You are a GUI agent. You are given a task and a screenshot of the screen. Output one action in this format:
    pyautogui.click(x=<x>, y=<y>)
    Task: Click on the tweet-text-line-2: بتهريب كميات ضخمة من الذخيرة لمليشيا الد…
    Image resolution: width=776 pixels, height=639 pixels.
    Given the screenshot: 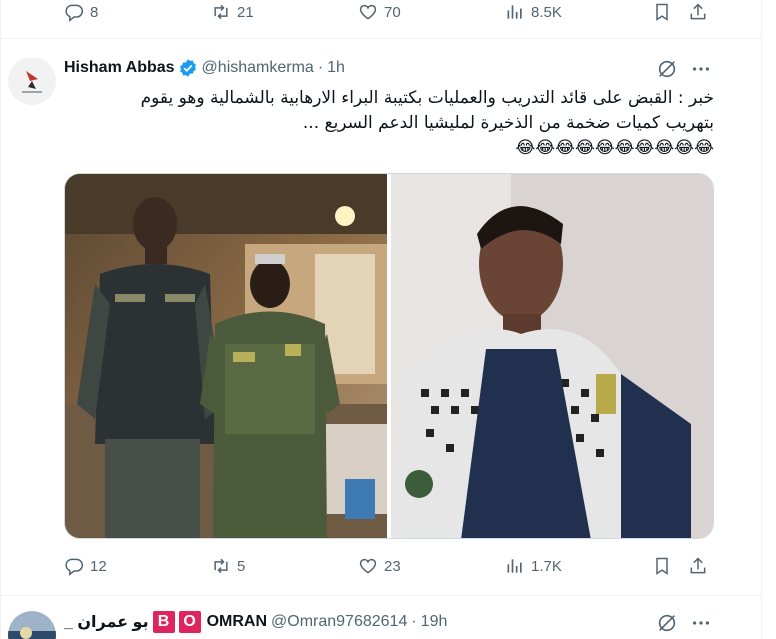 What is the action you would take?
    pyautogui.click(x=508, y=123)
    